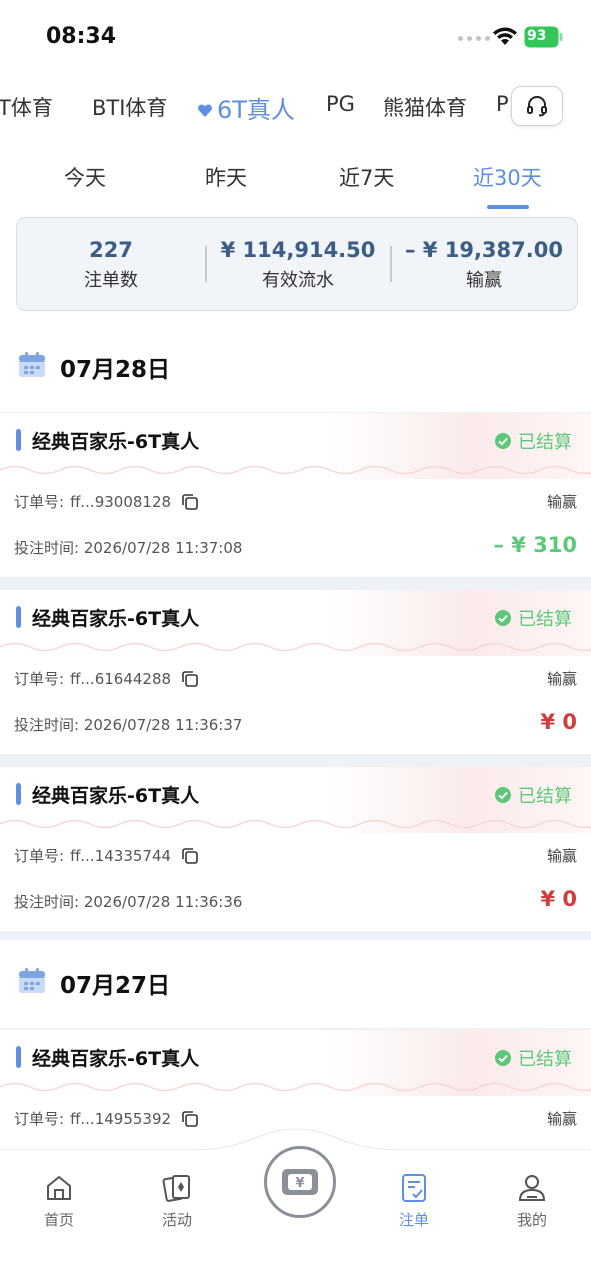  I want to click on profile-icon, so click(532, 1188).